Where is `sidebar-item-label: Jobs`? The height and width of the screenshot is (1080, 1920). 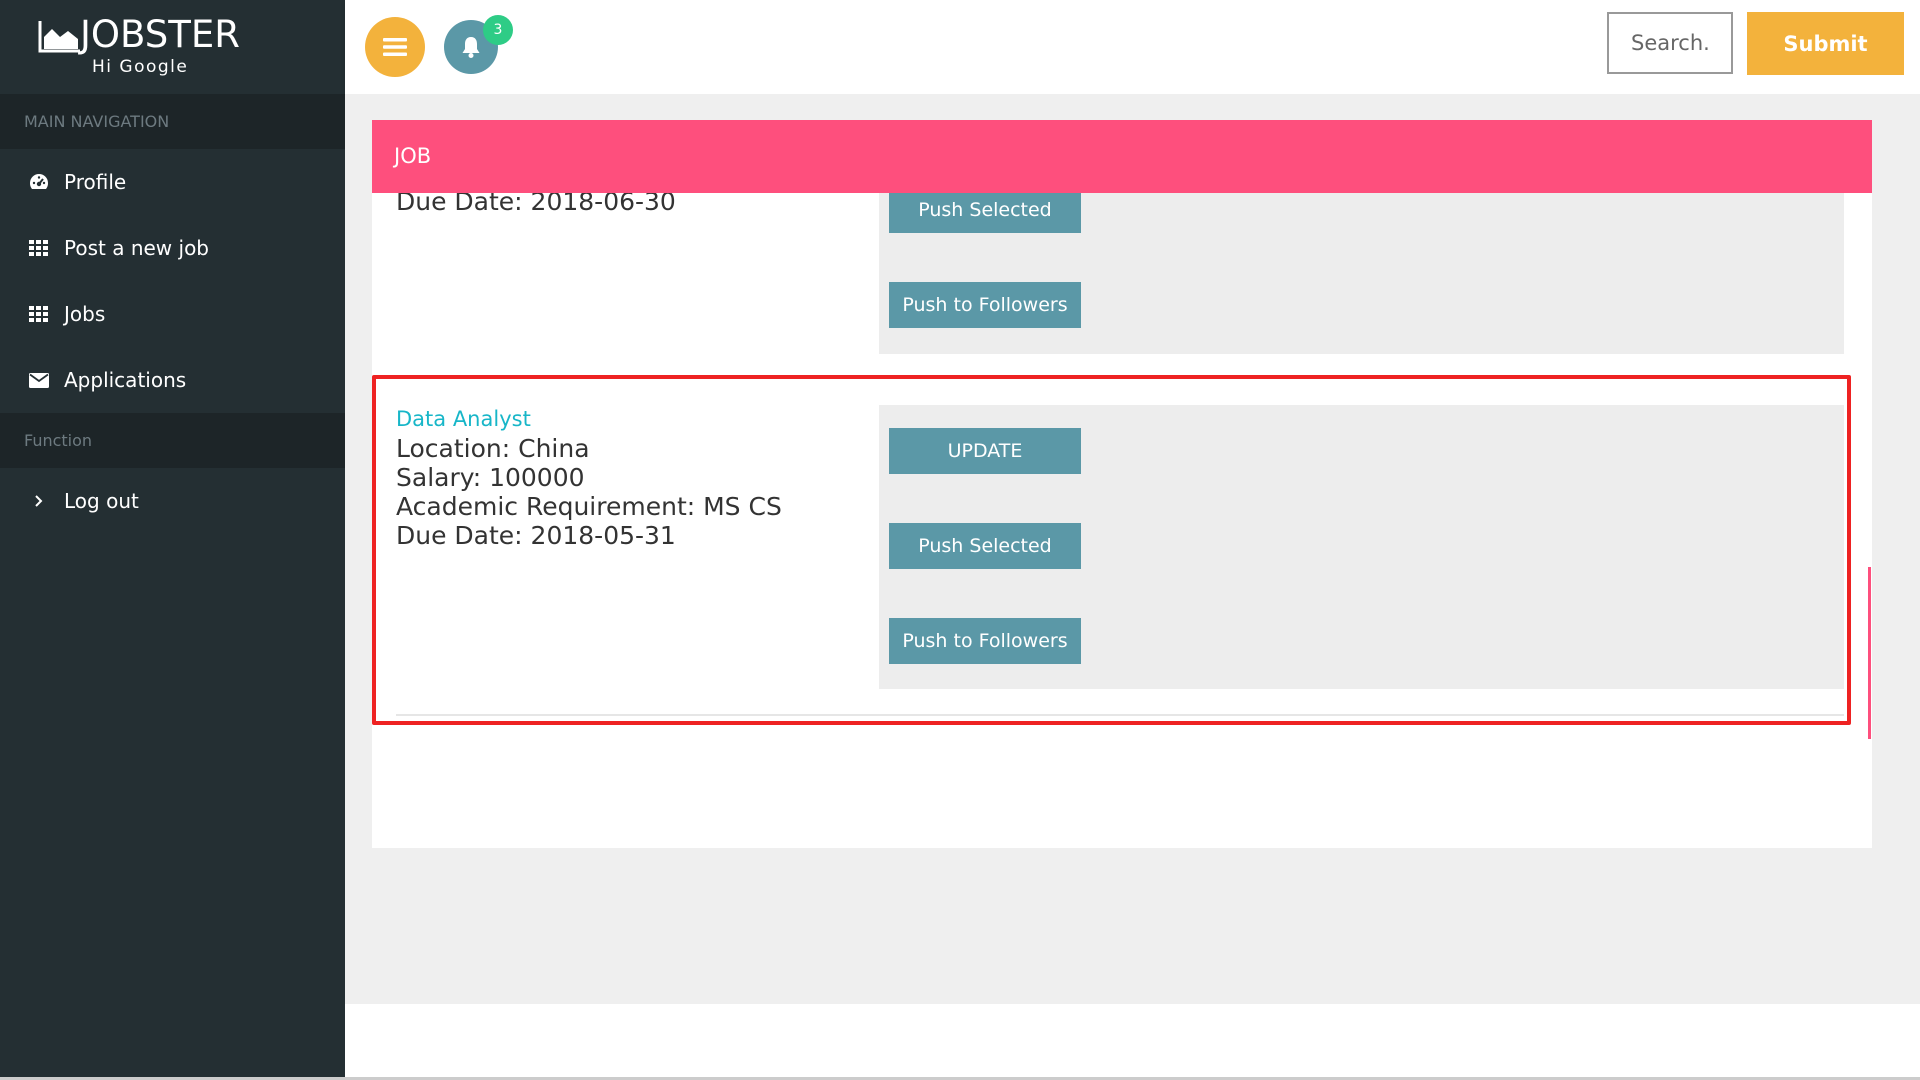
sidebar-item-label: Jobs is located at coordinates (85, 314).